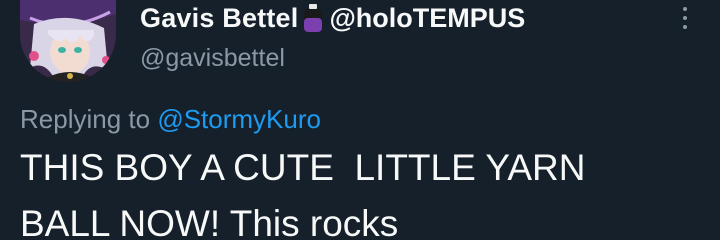  I want to click on avatar, so click(68, 41).